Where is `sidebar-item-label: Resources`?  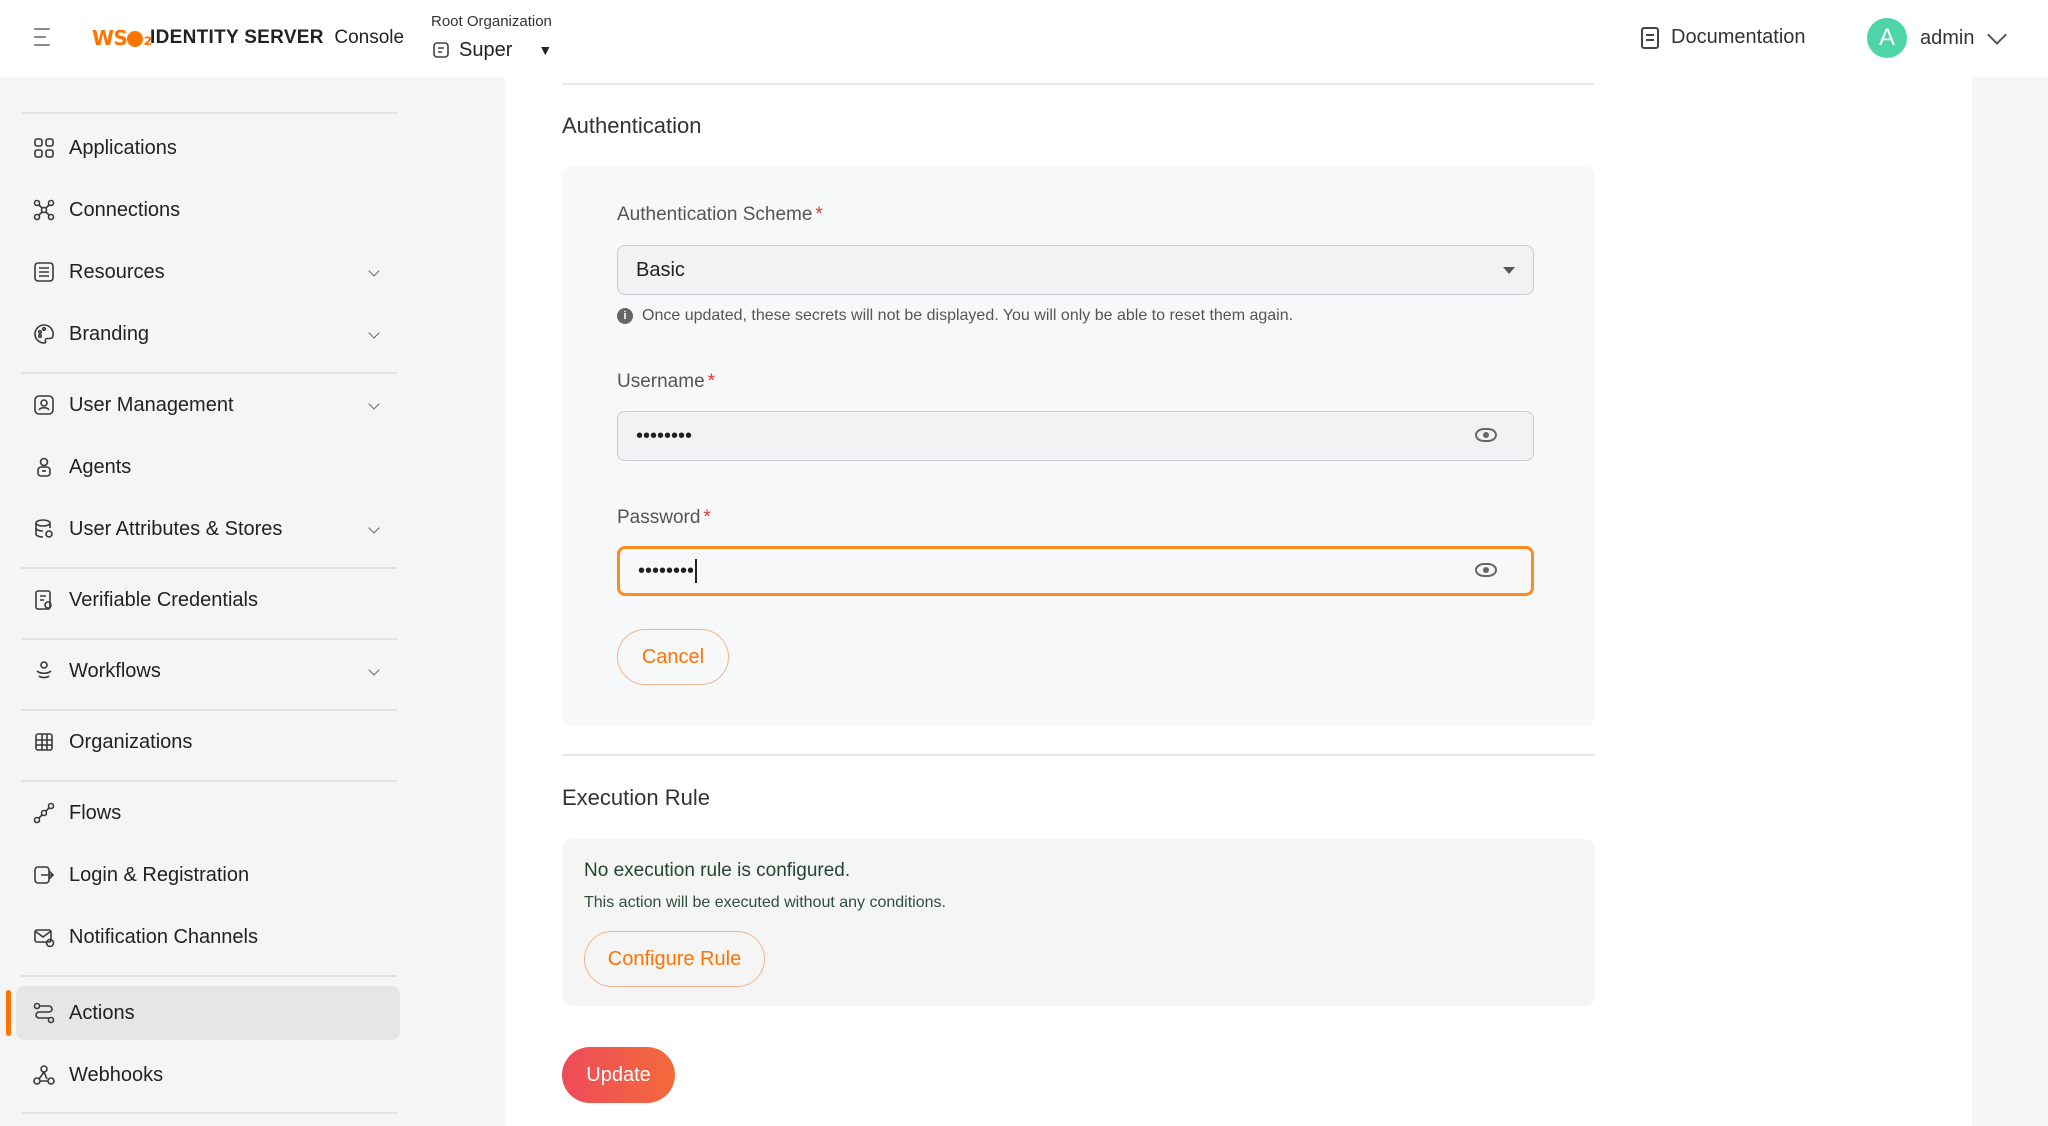
sidebar-item-label: Resources is located at coordinates (117, 271).